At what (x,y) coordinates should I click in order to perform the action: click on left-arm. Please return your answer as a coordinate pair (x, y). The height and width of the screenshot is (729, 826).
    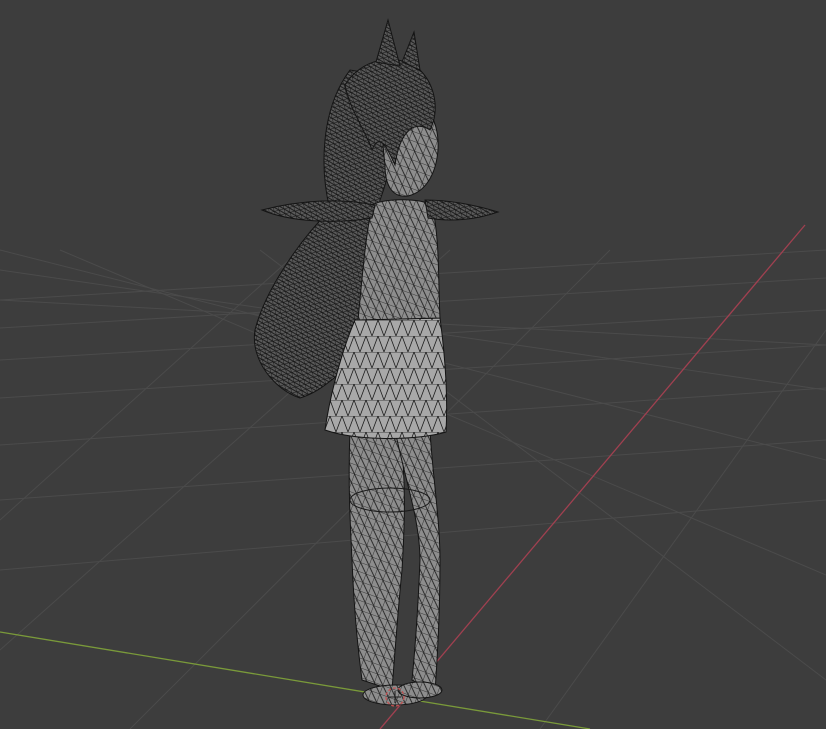
    Looking at the image, I should click on (318, 211).